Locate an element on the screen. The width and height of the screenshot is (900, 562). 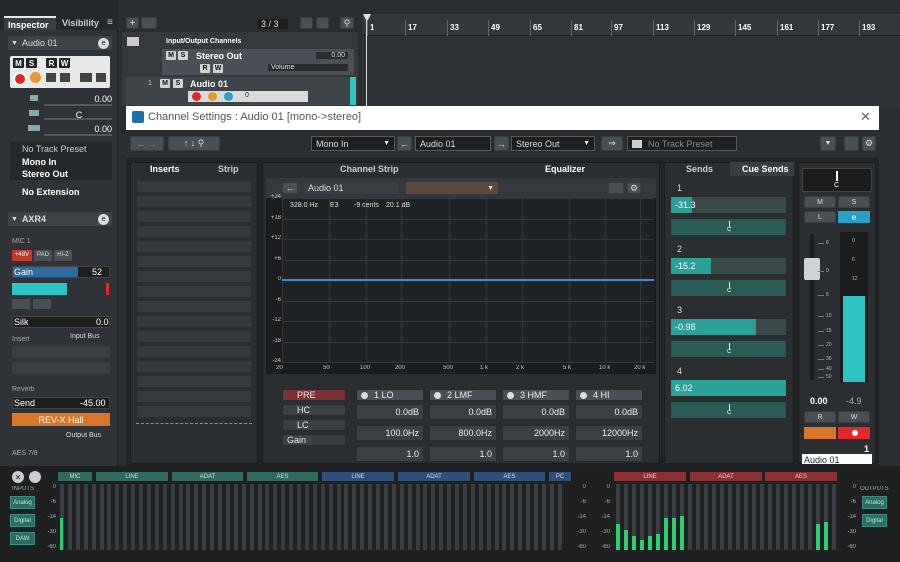
eq-band-header: 1 LO is located at coordinates (390, 395).